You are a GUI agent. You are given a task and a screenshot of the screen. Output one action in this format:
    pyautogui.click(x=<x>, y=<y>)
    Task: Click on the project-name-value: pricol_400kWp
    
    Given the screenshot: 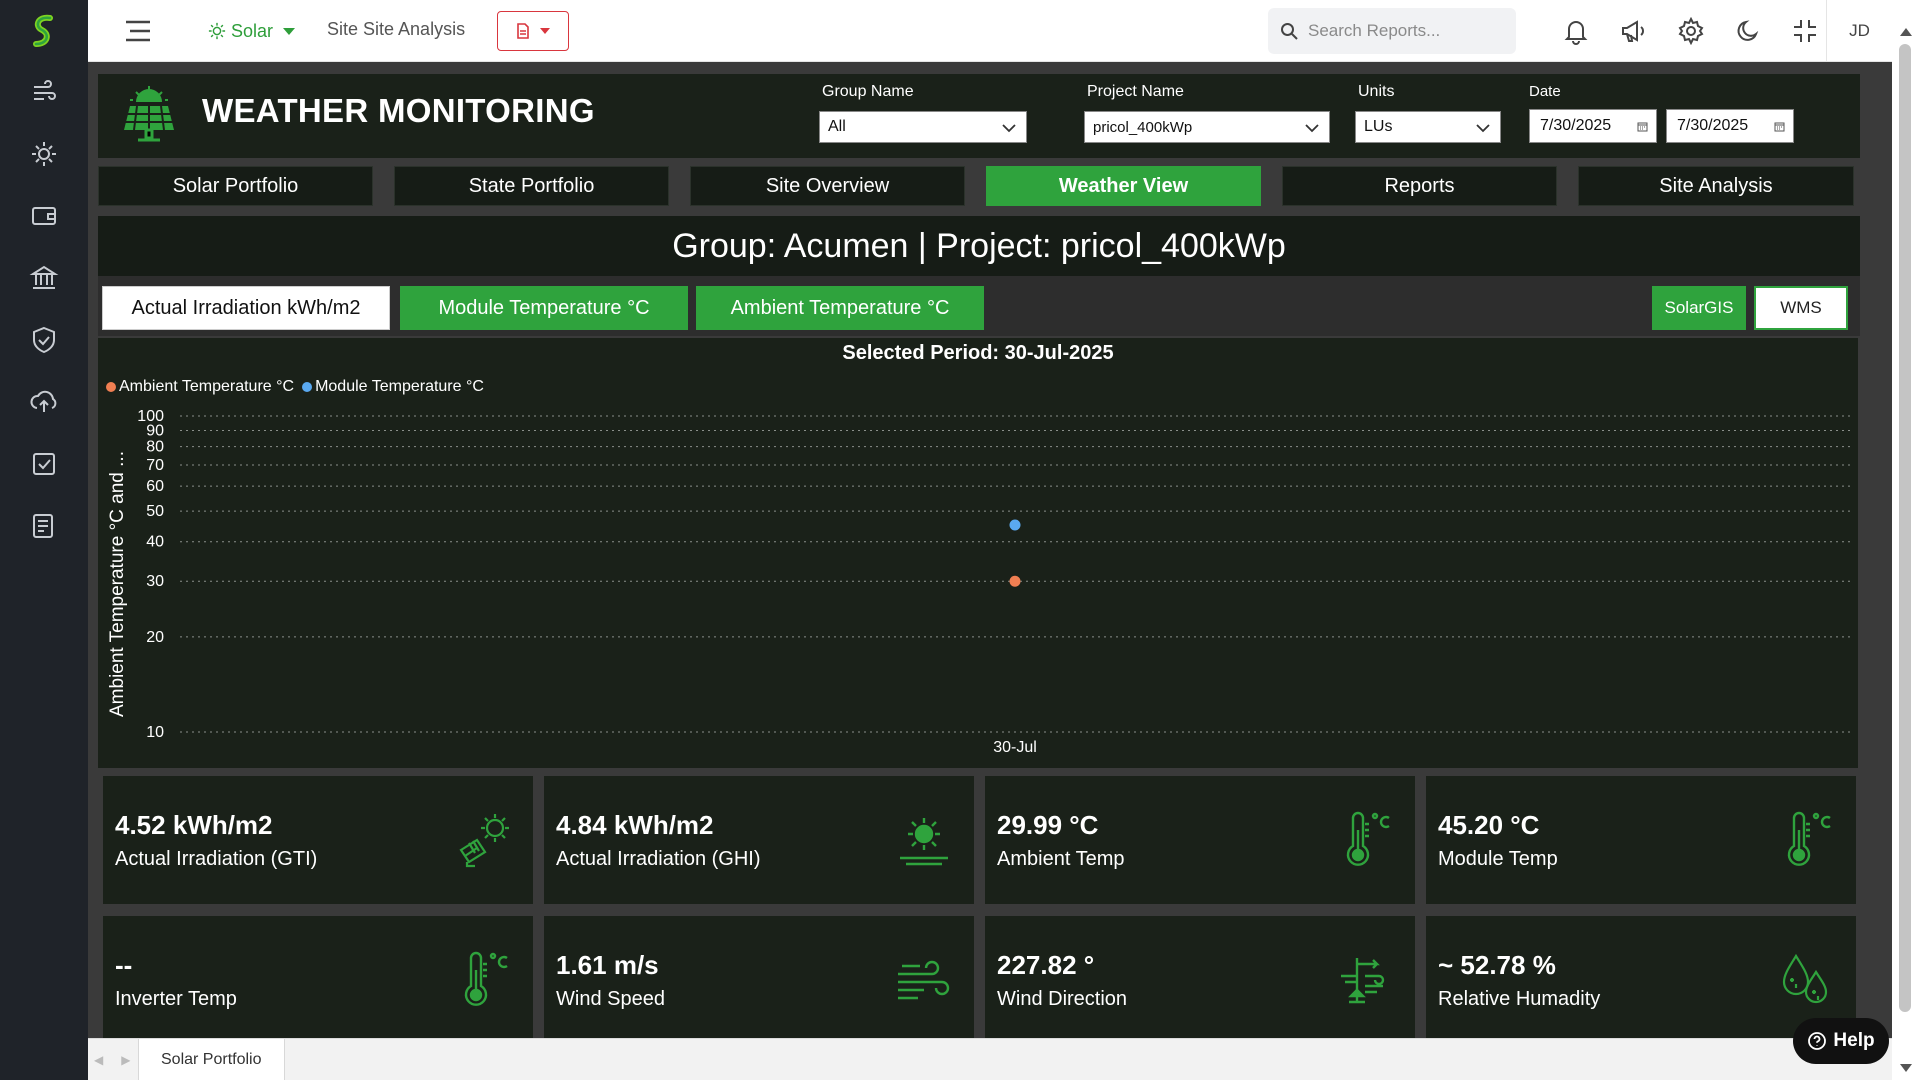 What is the action you would take?
    pyautogui.click(x=1143, y=127)
    